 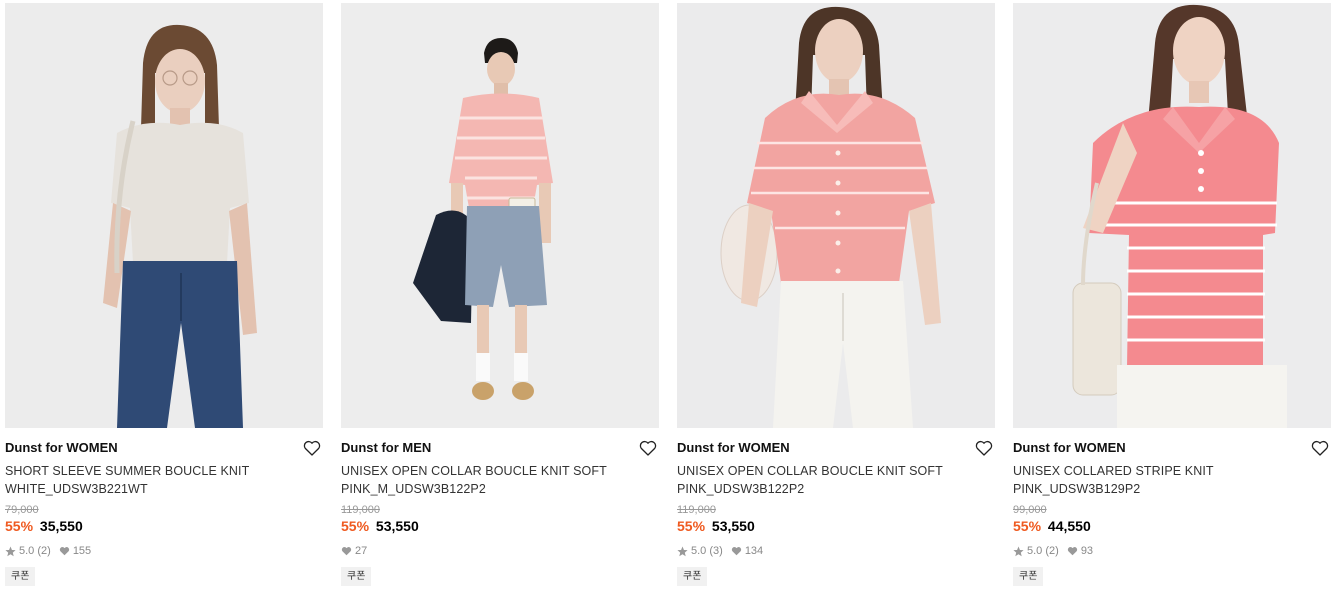 What do you see at coordinates (1030, 510) in the screenshot?
I see `original-price: 99,000` at bounding box center [1030, 510].